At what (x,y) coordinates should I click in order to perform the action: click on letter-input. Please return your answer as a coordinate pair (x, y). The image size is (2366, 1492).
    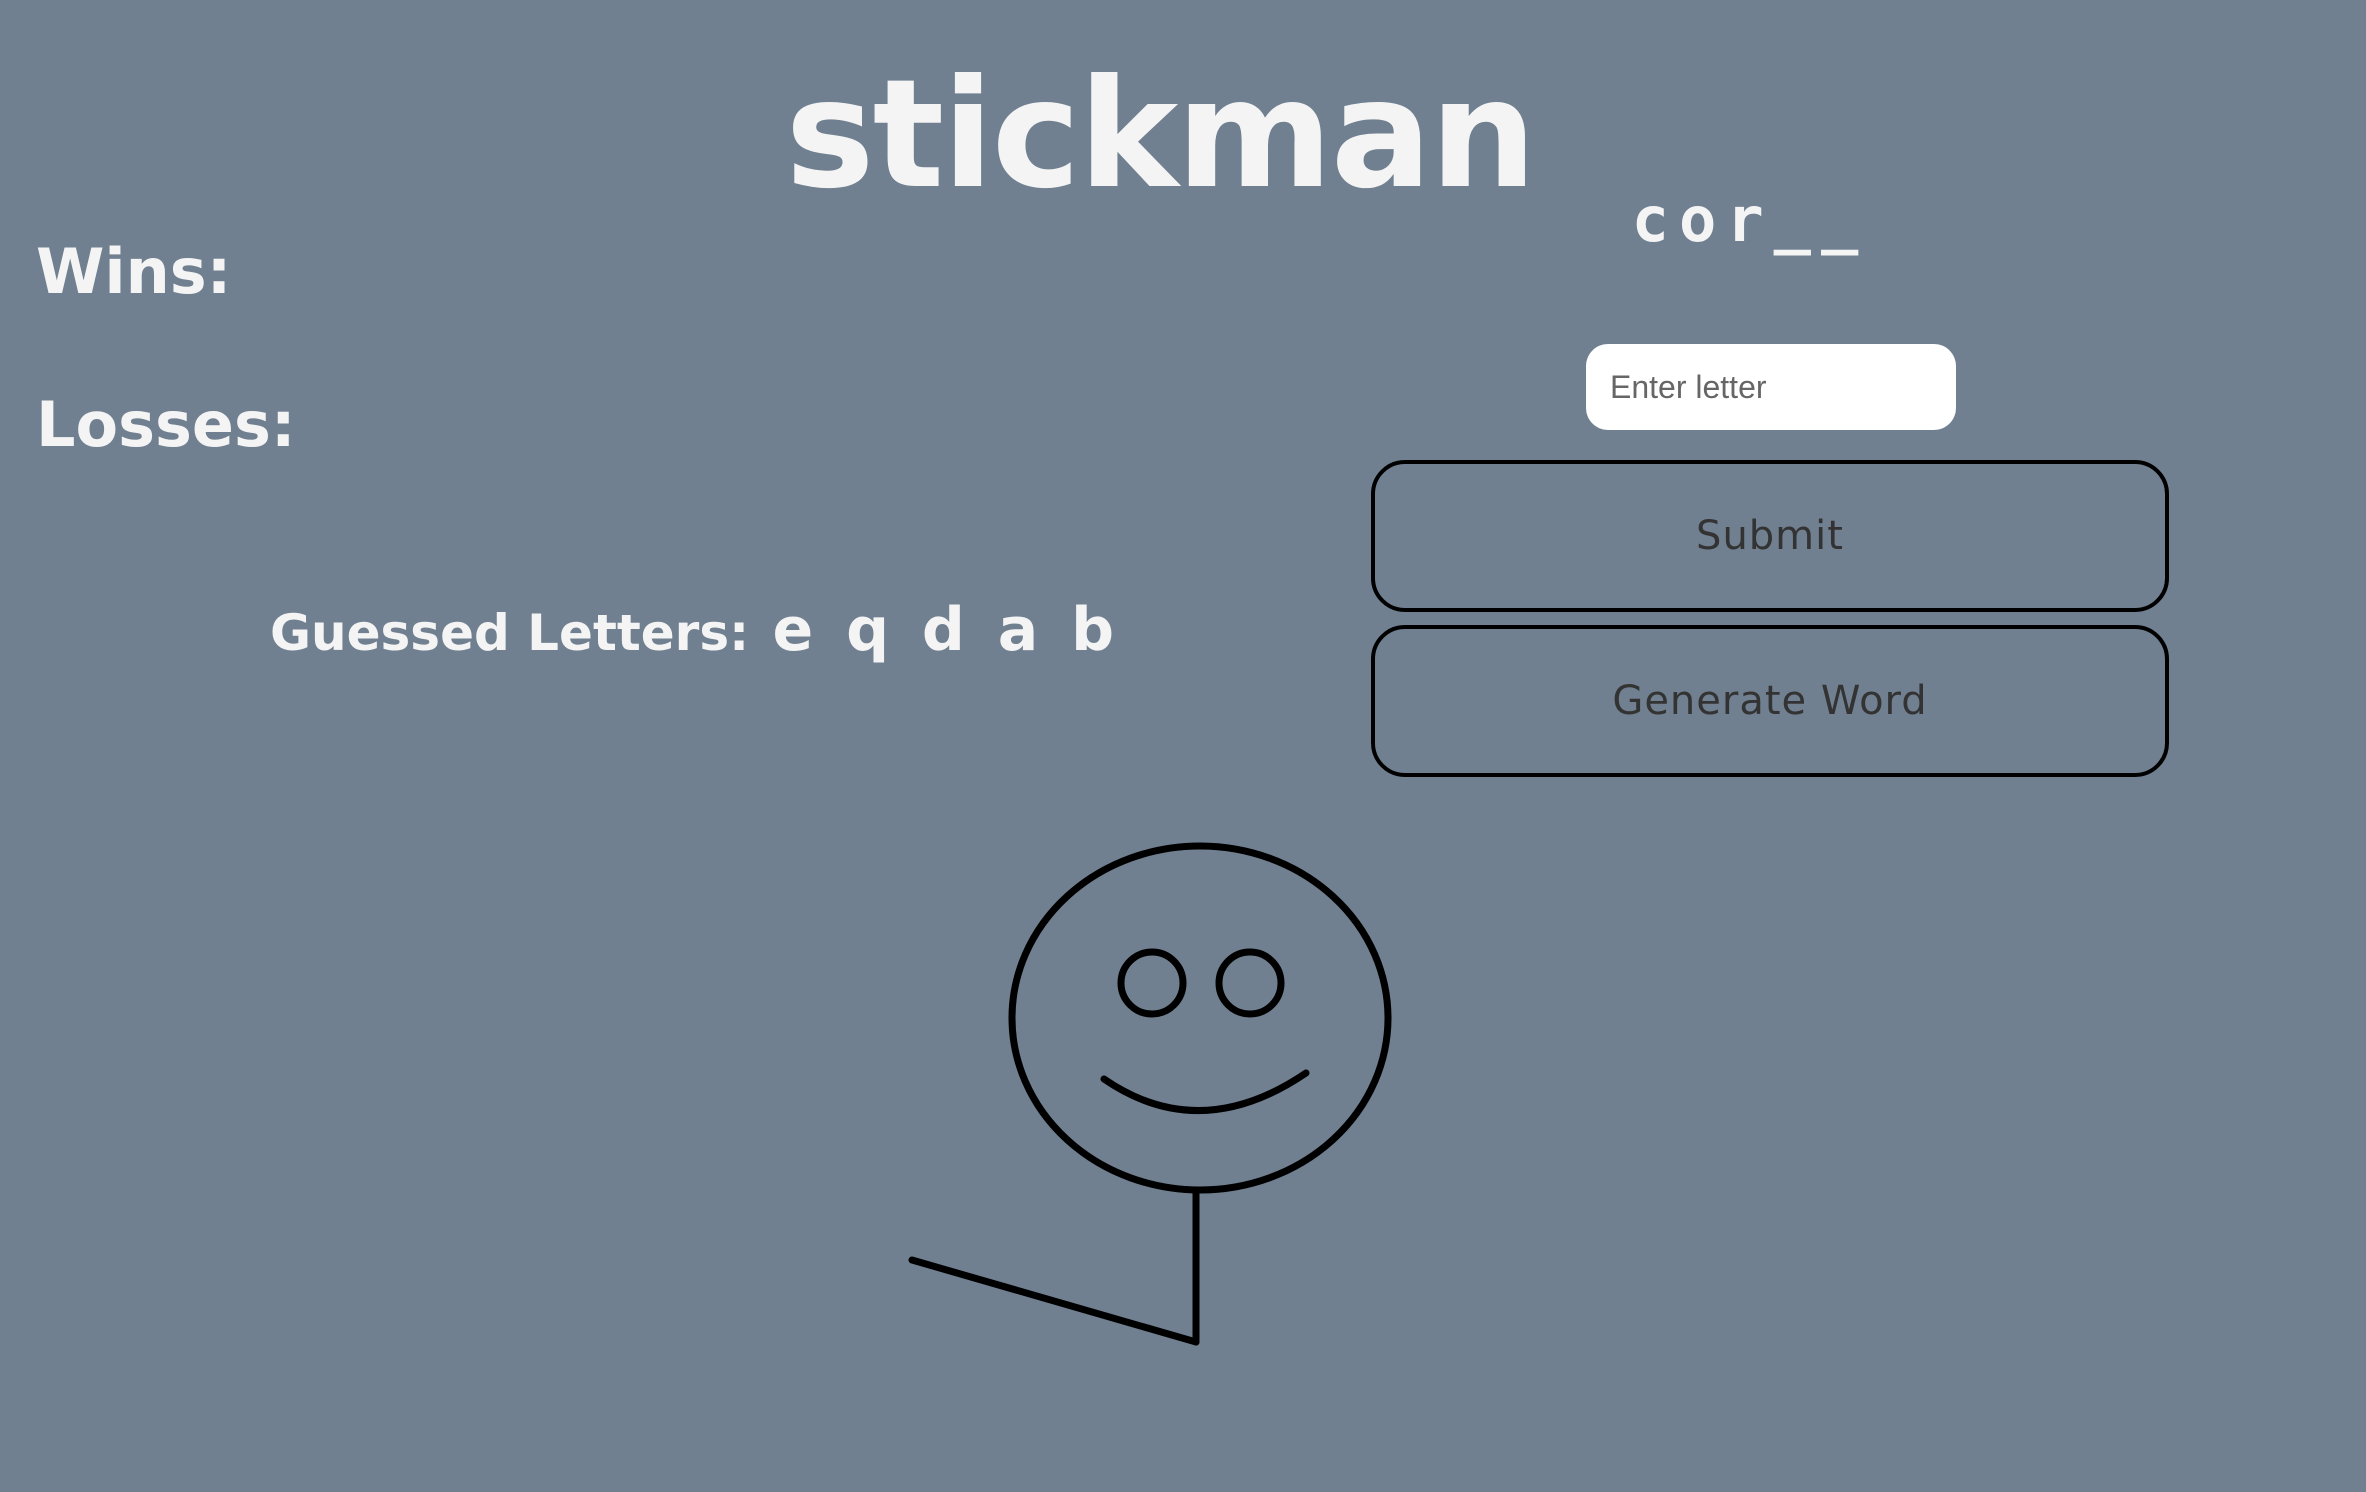
    Looking at the image, I should click on (1771, 387).